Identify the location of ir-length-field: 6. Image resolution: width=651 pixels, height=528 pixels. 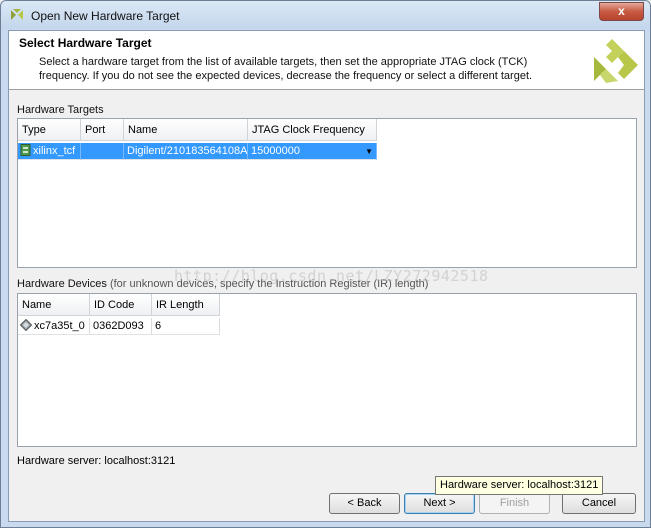
(186, 326).